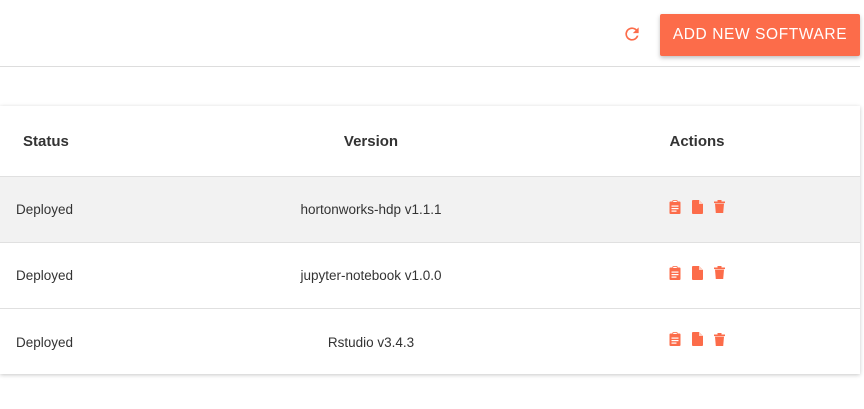  Describe the element at coordinates (371, 275) in the screenshot. I see `version-cell: jupyter-notebook v1.0.0` at that location.